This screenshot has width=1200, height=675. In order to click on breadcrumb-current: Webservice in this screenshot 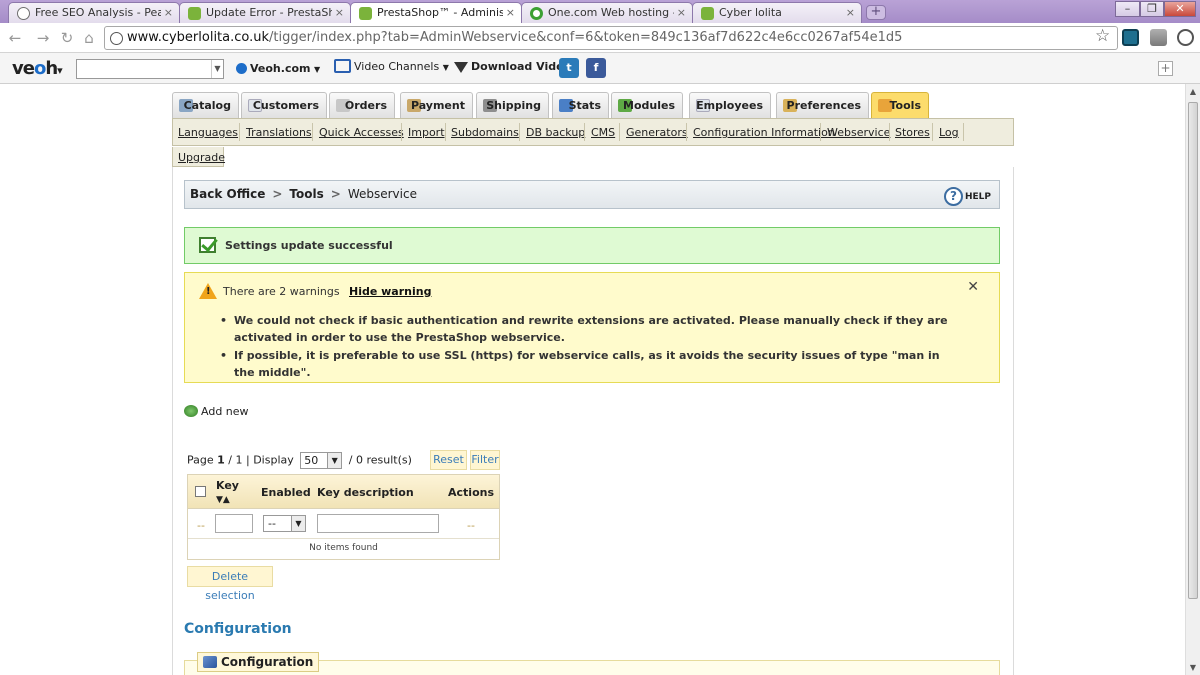, I will do `click(382, 194)`.